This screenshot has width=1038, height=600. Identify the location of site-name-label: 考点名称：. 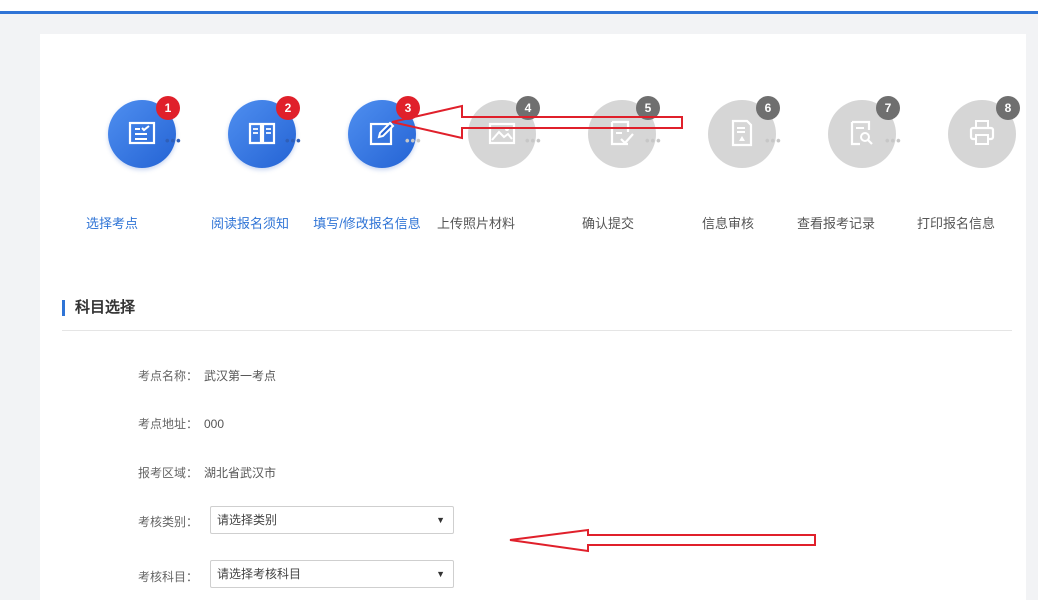
(168, 376).